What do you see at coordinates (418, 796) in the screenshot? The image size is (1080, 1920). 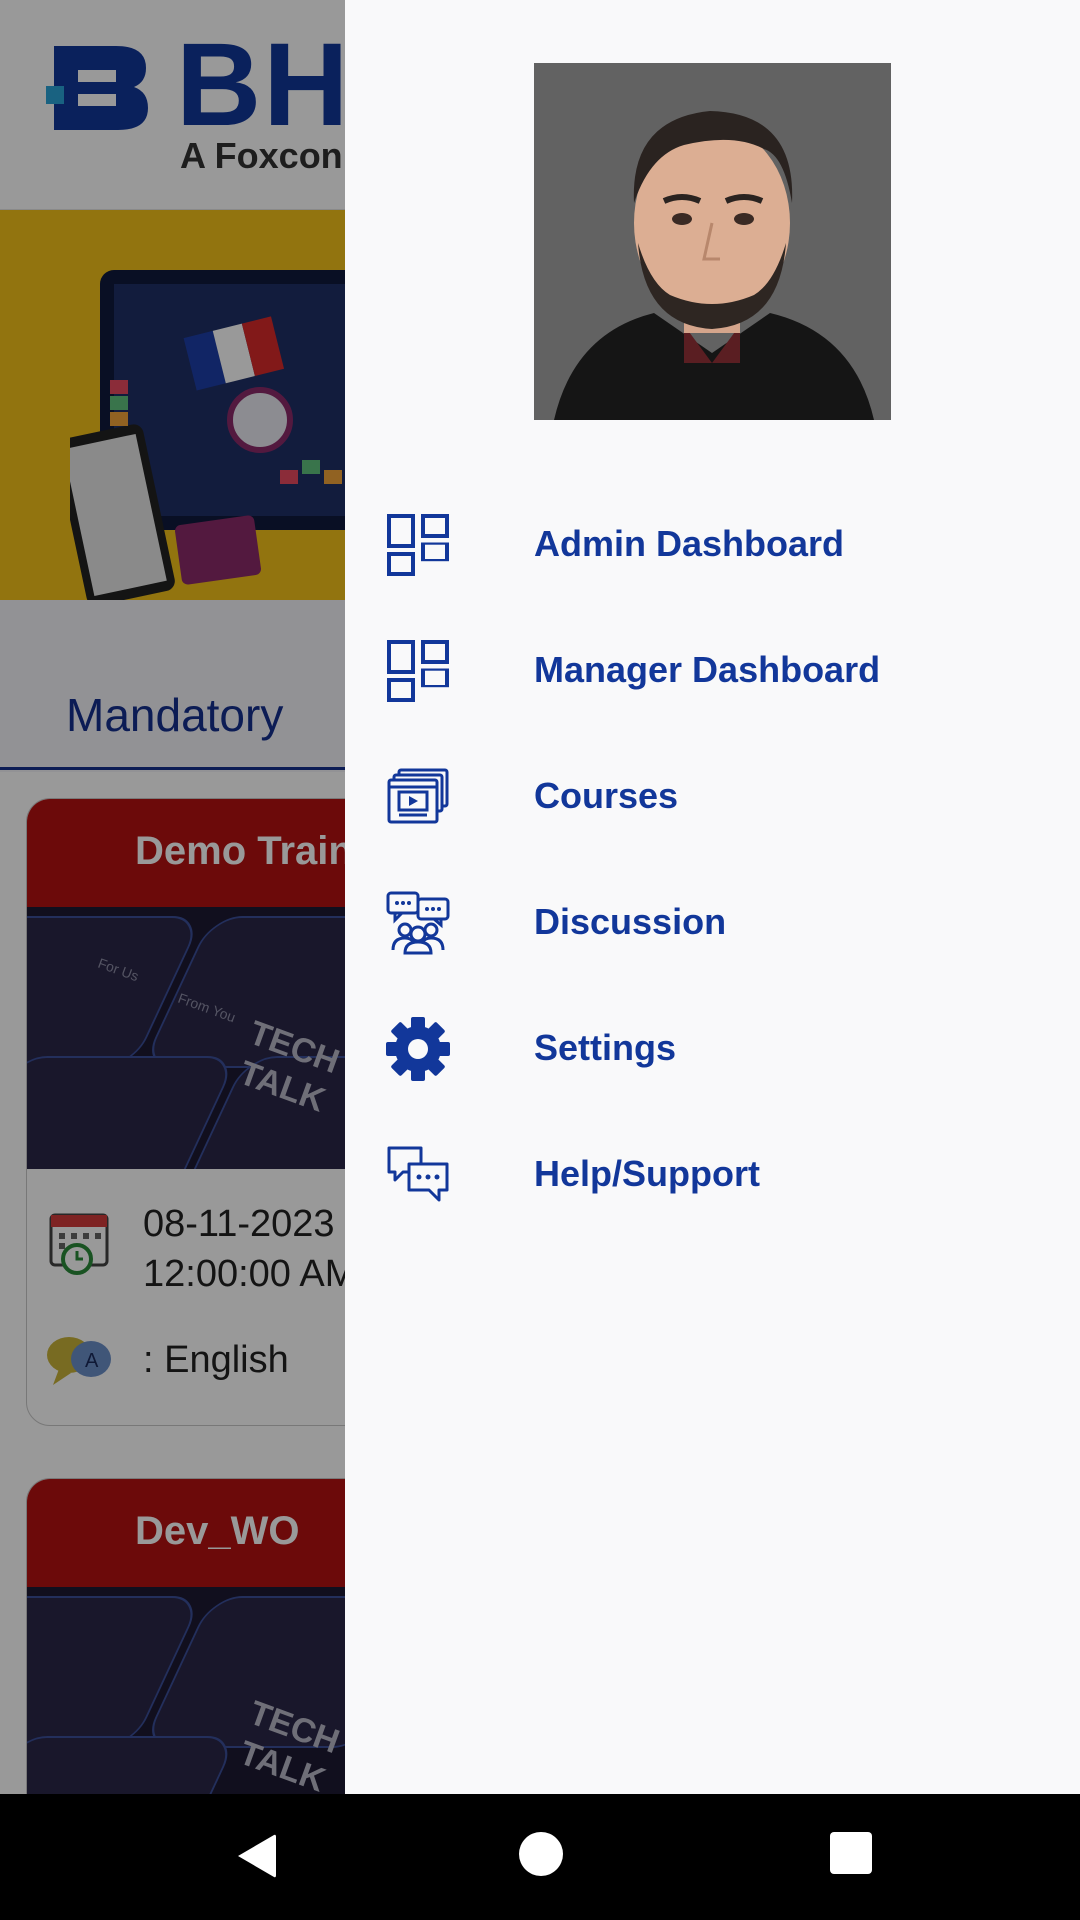 I see `video-course-icon` at bounding box center [418, 796].